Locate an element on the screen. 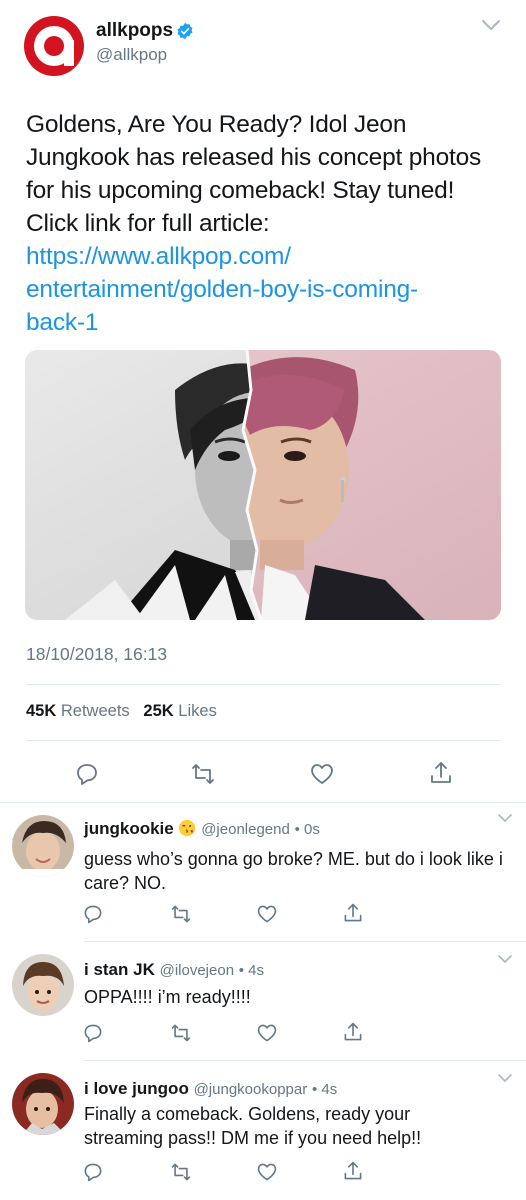  tweet-stats: 45K Retweets 25K Likes is located at coordinates (121, 711).